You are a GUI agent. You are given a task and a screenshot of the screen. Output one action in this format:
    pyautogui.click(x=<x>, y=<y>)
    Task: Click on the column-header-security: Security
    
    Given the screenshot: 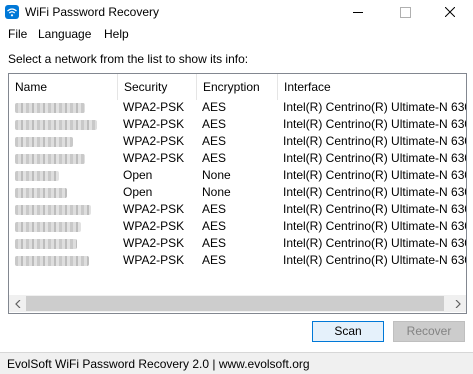 What is the action you would take?
    pyautogui.click(x=157, y=87)
    